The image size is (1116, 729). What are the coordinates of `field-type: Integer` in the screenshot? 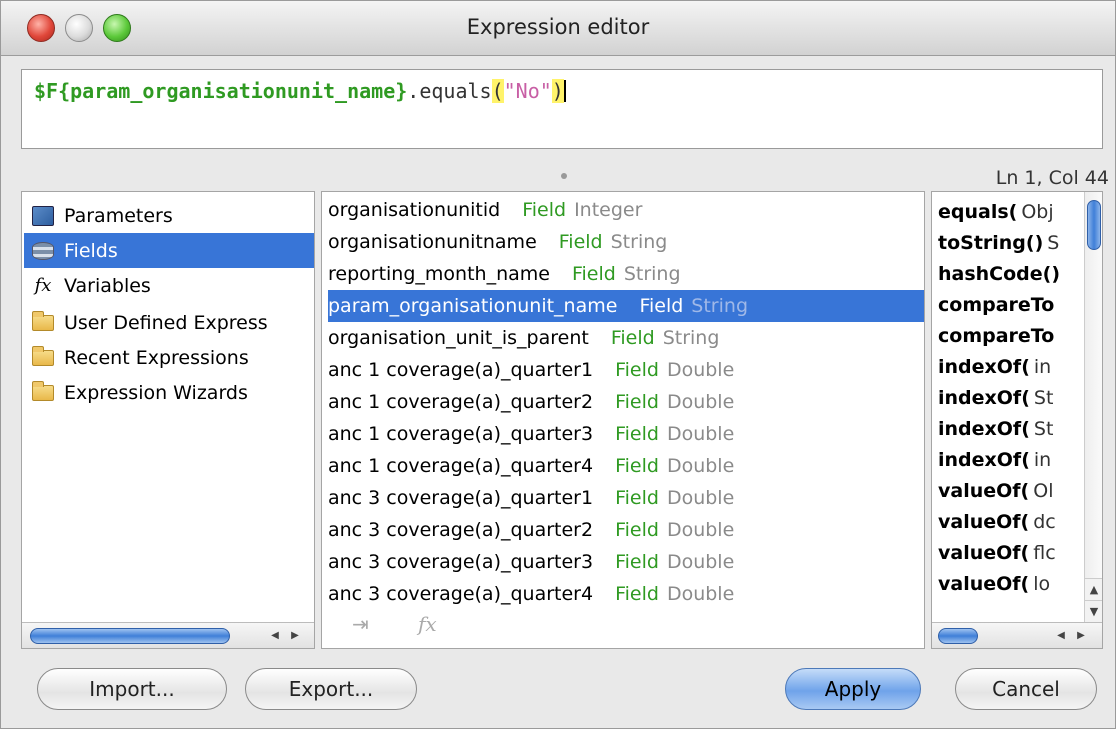 It's located at (608, 210).